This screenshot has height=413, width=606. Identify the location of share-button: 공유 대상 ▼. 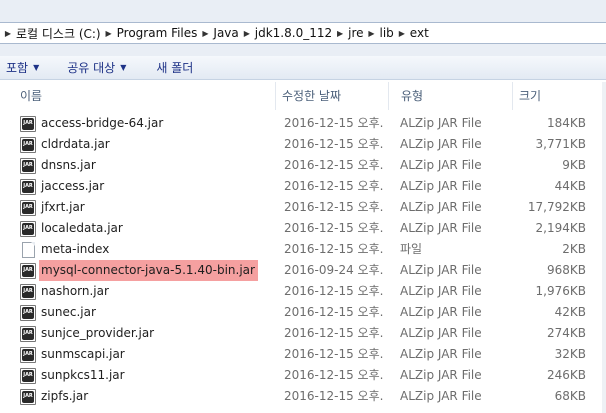
(96, 67).